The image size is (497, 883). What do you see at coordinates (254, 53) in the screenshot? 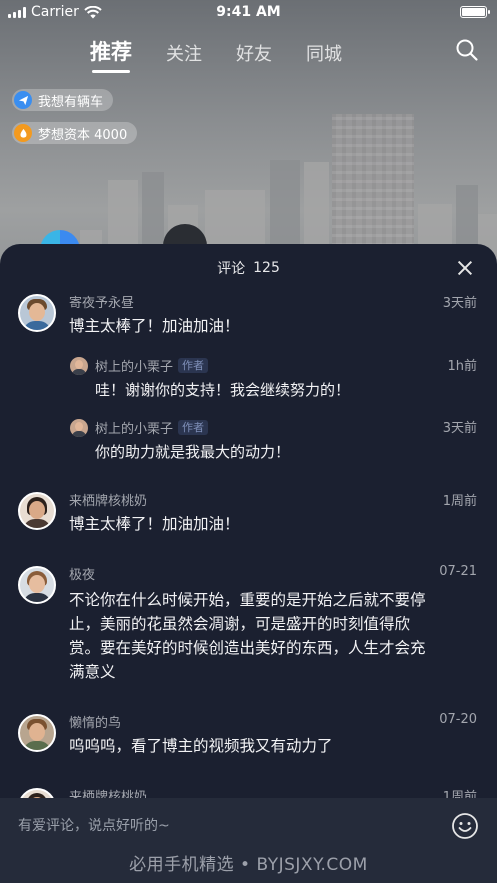
I see `tab-friends: 好友` at bounding box center [254, 53].